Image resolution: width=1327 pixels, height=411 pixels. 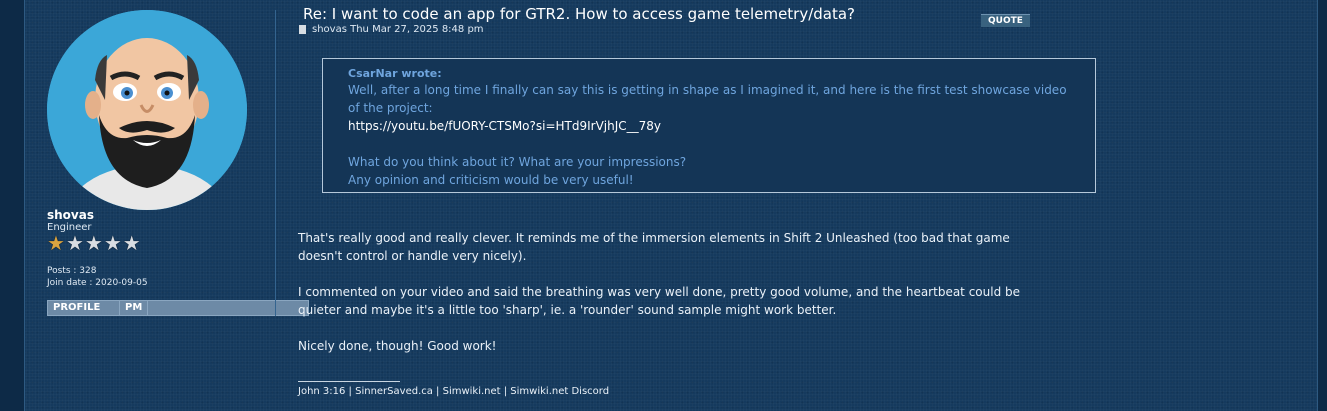 I want to click on avatar-icon, so click(x=147, y=110).